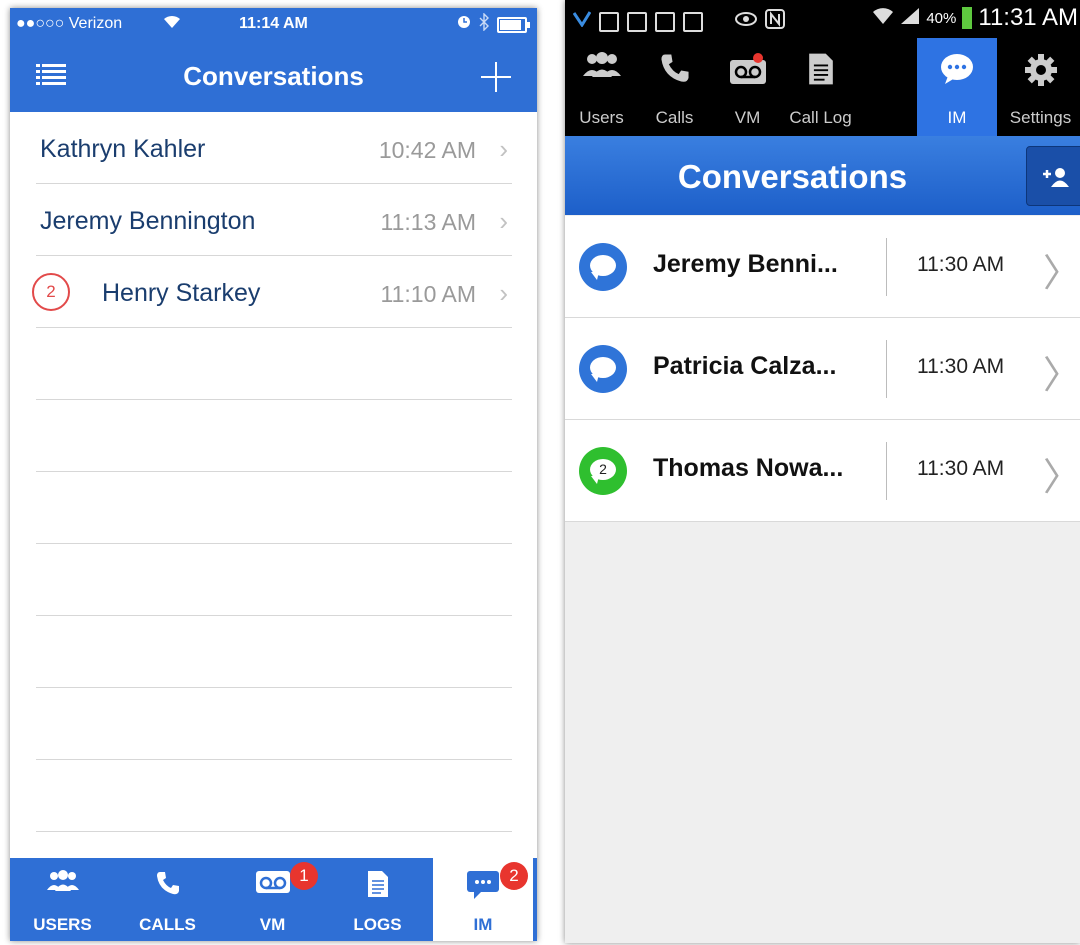 The height and width of the screenshot is (945, 1080). Describe the element at coordinates (1056, 180) in the screenshot. I see `add-user-icon` at that location.